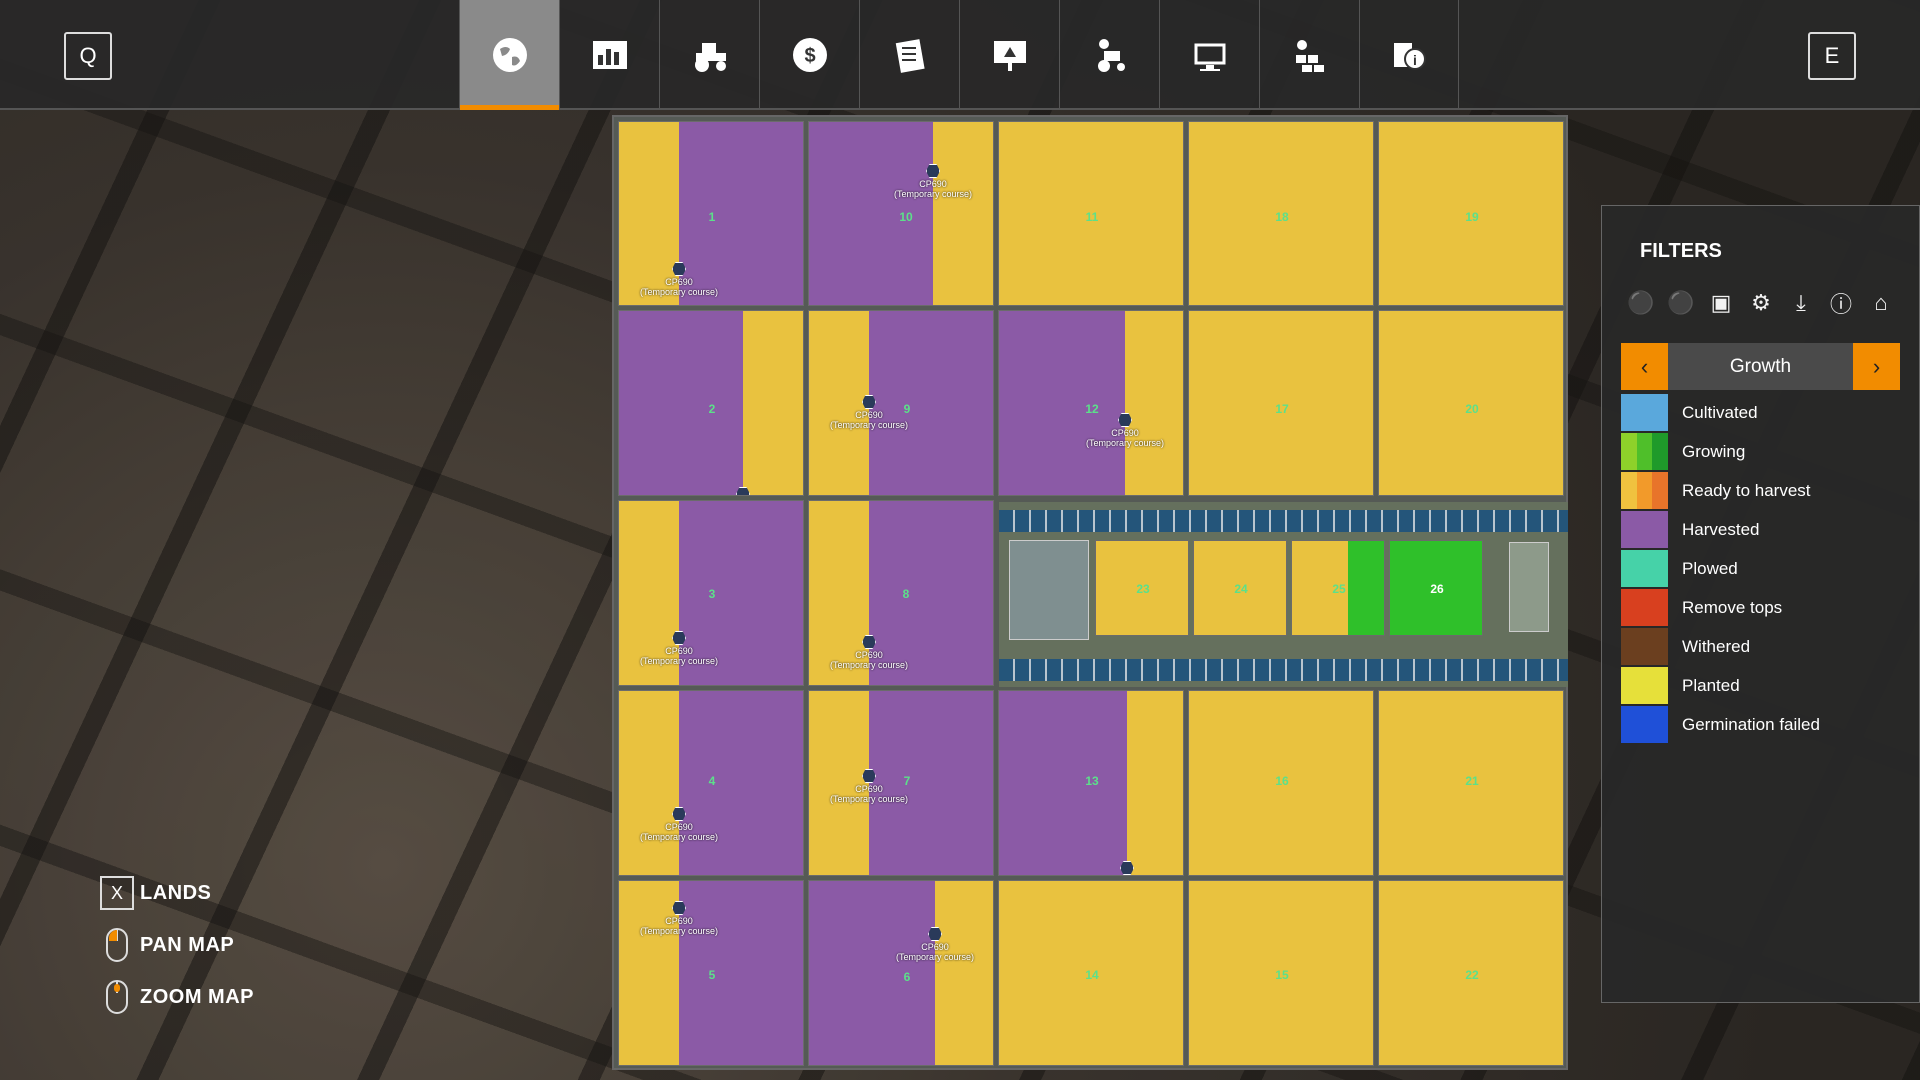 This screenshot has height=1080, width=1920. What do you see at coordinates (1714, 451) in the screenshot?
I see `legend-label: Growing` at bounding box center [1714, 451].